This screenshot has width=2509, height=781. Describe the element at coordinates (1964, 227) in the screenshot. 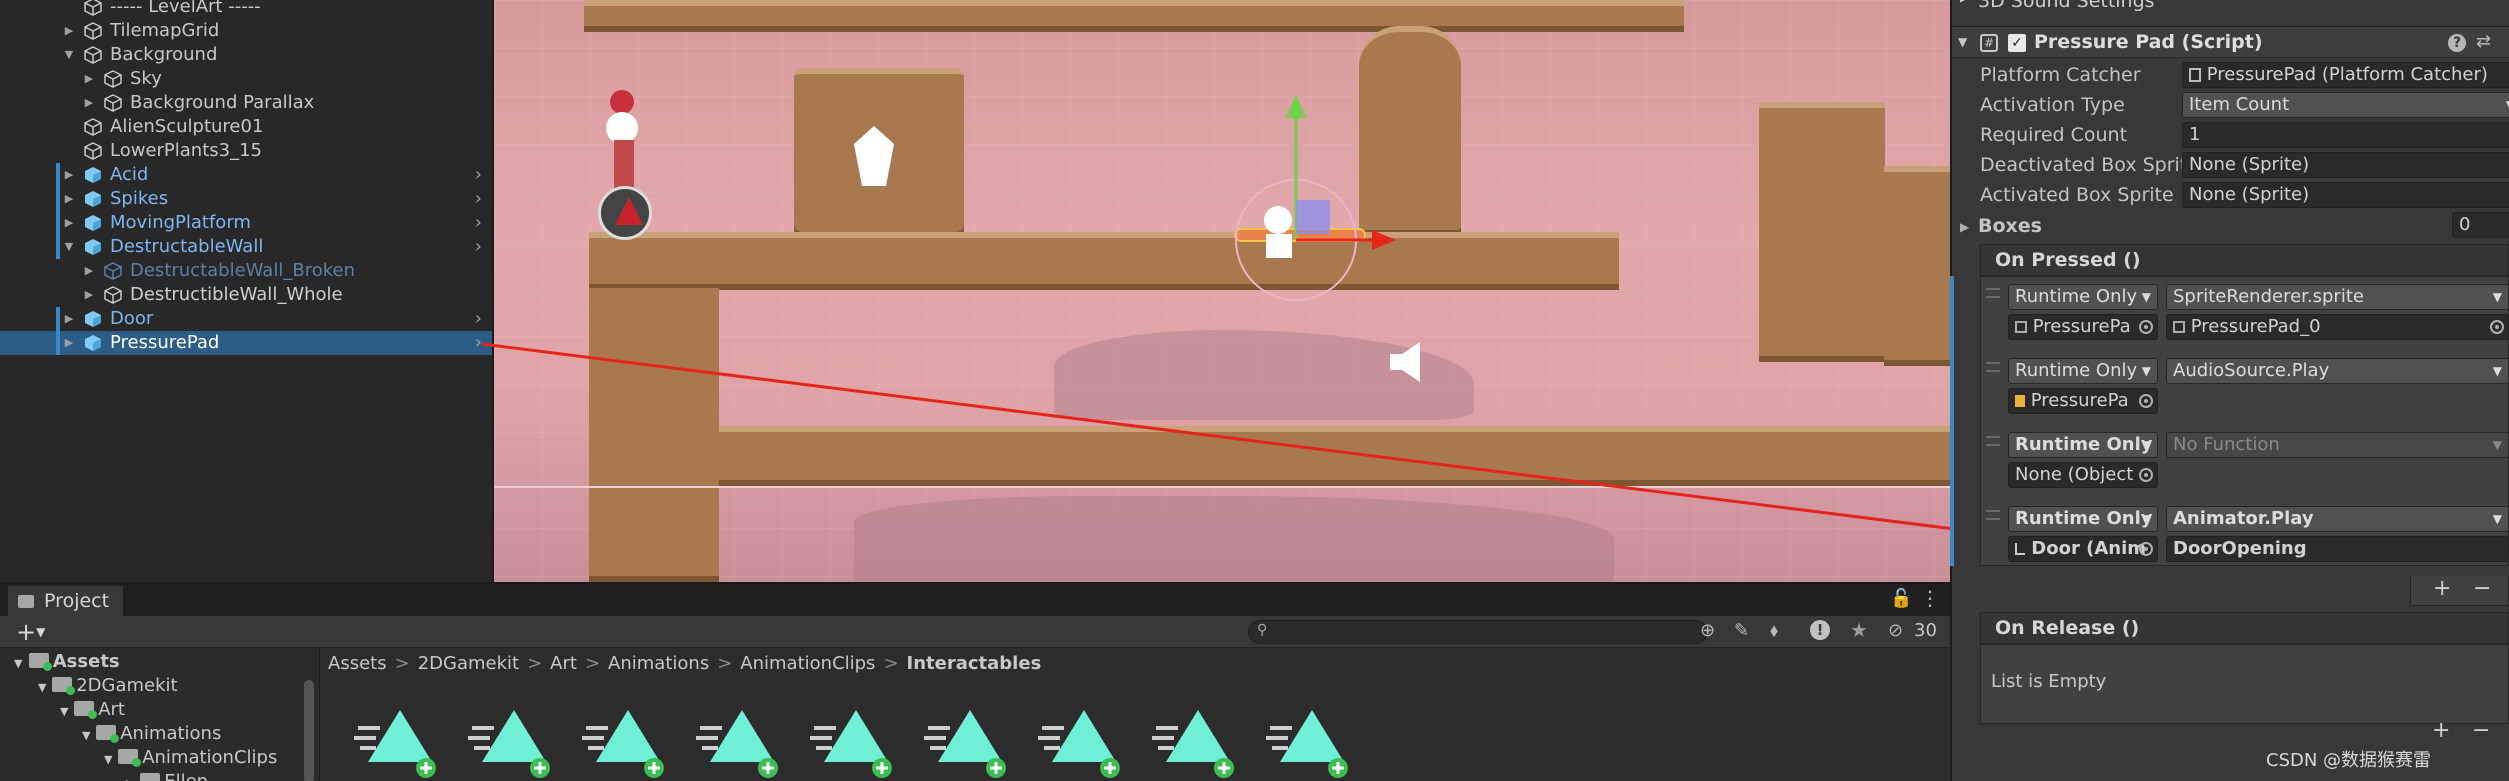

I see `foldout-arrow-icon: ▶` at that location.